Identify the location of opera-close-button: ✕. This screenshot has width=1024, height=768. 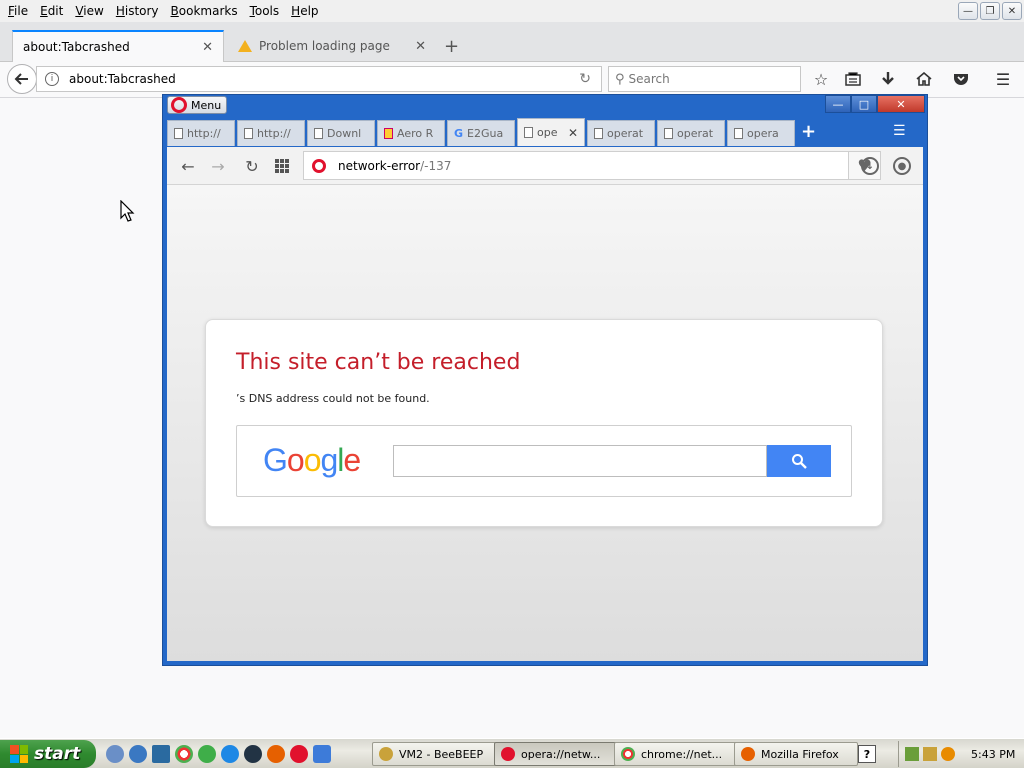
(901, 104).